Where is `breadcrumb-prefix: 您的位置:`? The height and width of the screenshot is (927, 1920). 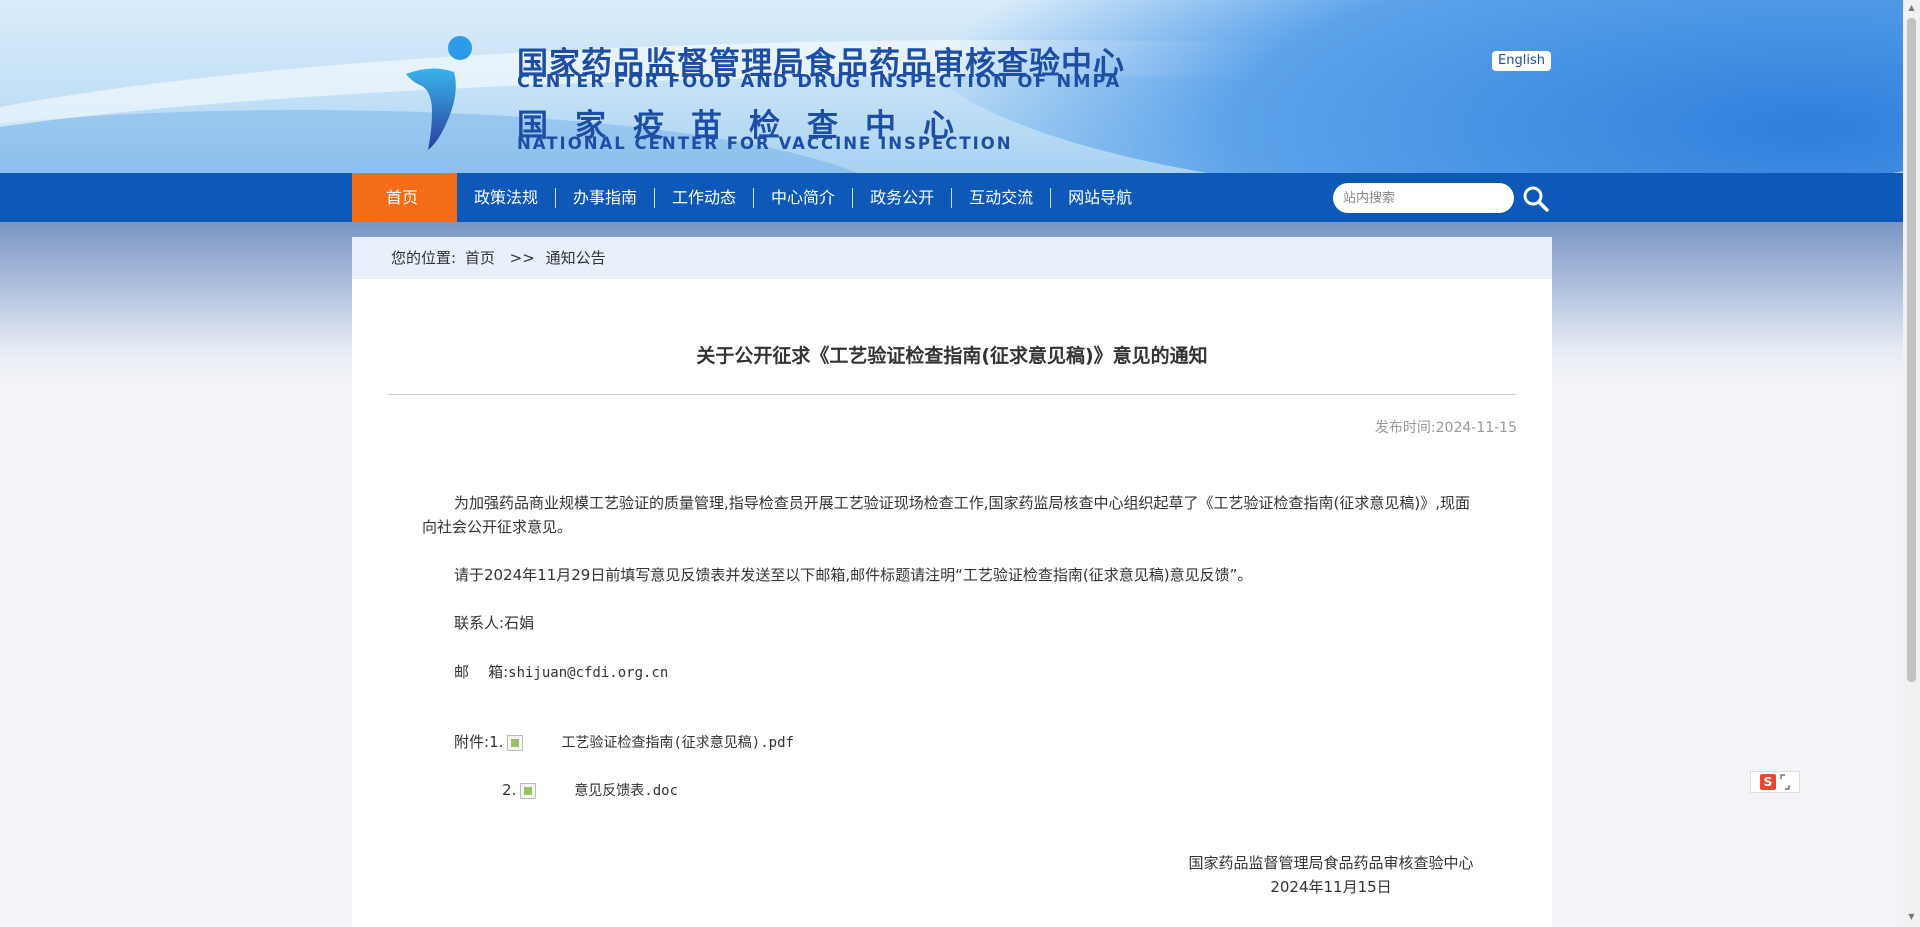
breadcrumb-prefix: 您的位置: is located at coordinates (424, 258).